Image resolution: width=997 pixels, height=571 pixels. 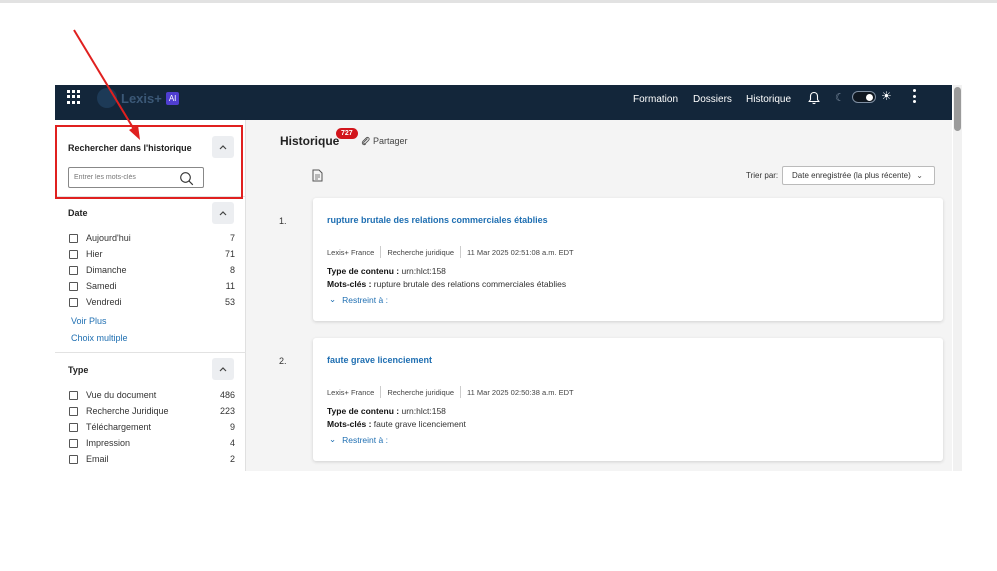 I want to click on export-document-icon, so click(x=317, y=175).